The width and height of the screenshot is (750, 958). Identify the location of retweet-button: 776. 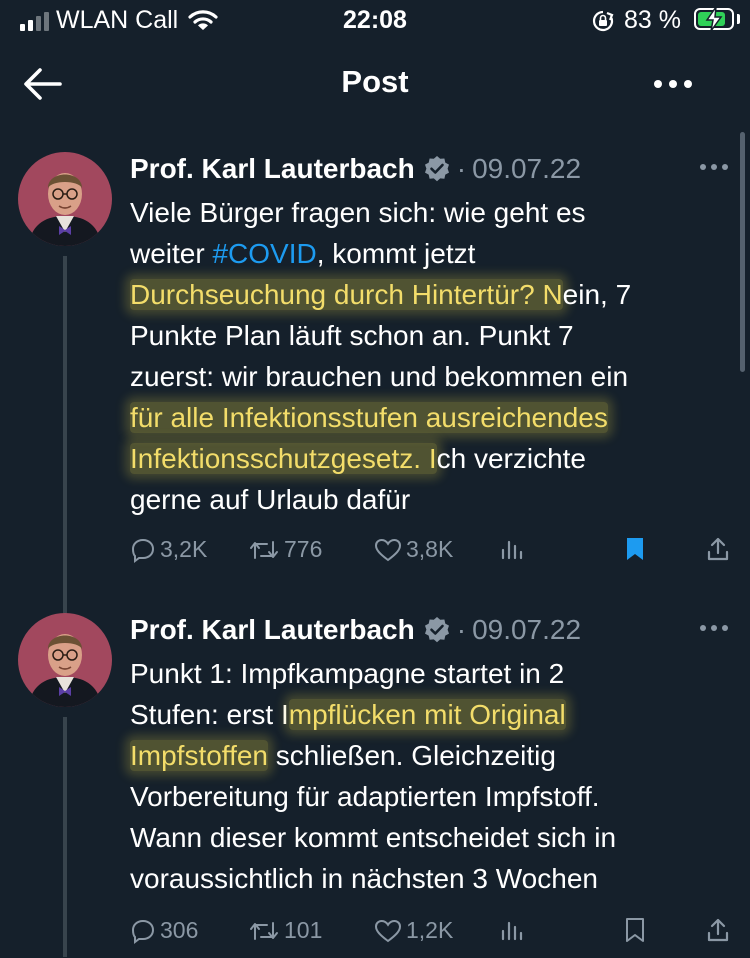
(285, 549).